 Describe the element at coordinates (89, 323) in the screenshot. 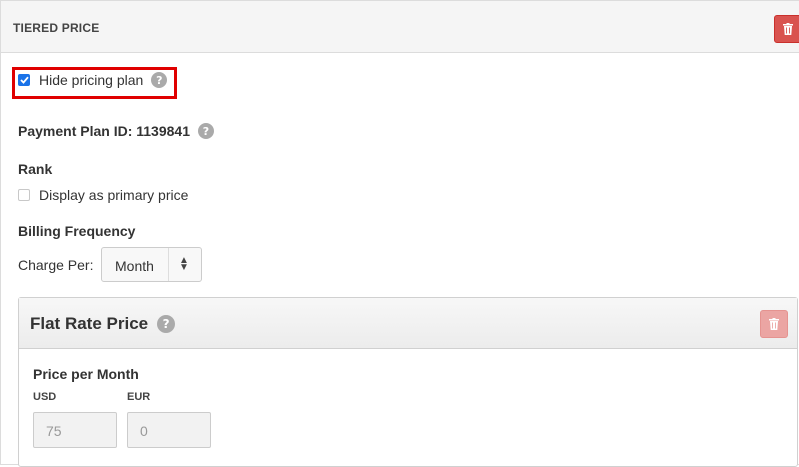

I see `flat-rate-title: Flat Rate Price` at that location.